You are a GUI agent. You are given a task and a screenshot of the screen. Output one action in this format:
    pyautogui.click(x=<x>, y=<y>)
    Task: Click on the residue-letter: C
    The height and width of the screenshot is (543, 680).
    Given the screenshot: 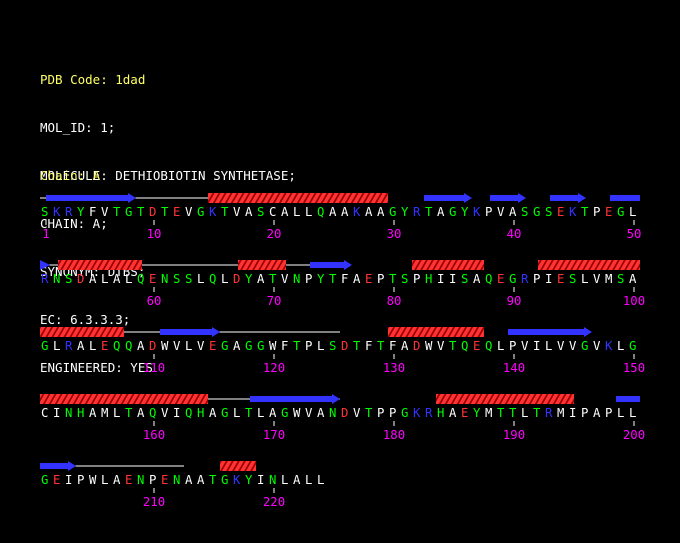 What is the action you would take?
    pyautogui.click(x=272, y=212)
    